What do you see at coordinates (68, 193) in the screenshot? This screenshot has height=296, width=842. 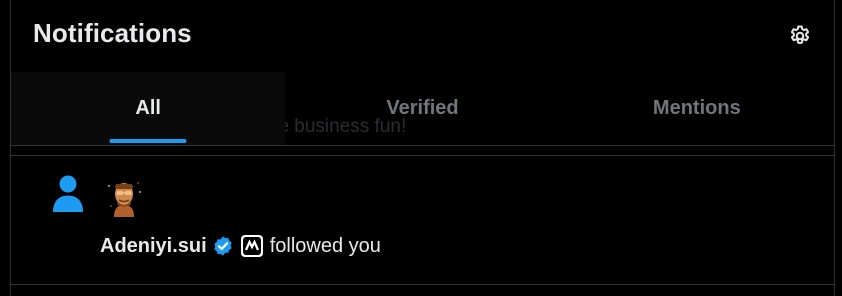 I see `person-icon` at bounding box center [68, 193].